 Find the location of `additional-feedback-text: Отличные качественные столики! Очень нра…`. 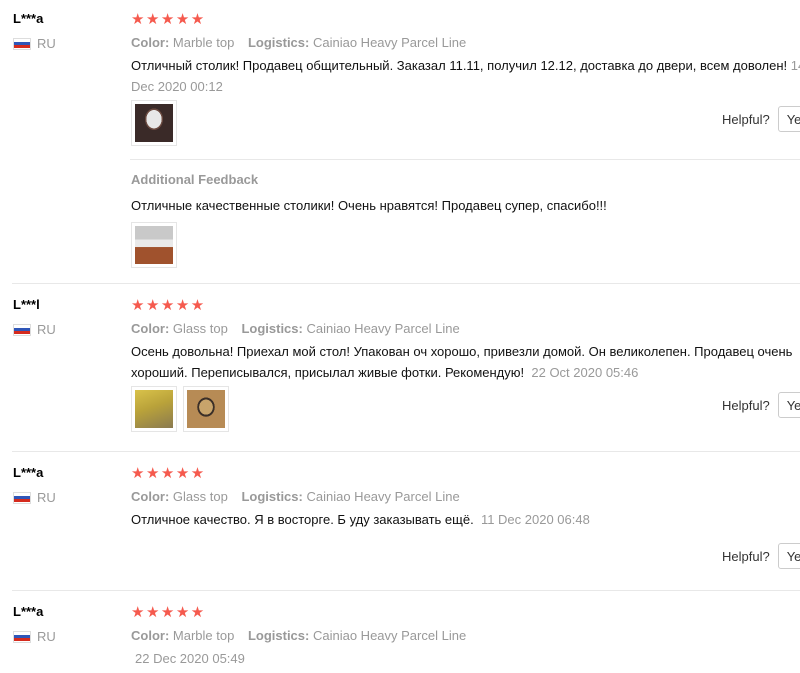

additional-feedback-text: Отличные качественные столики! Очень нра… is located at coordinates (369, 205).